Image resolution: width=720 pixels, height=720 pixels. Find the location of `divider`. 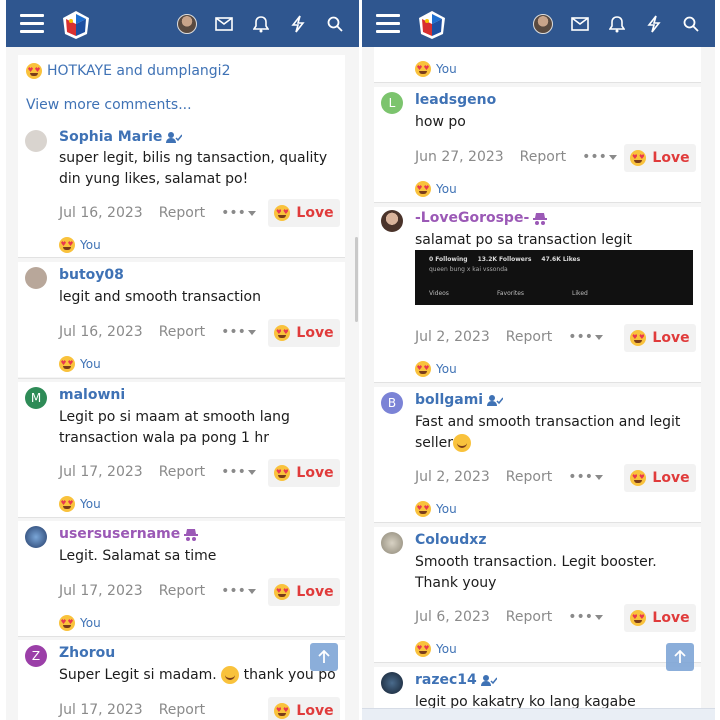

divider is located at coordinates (181, 636).